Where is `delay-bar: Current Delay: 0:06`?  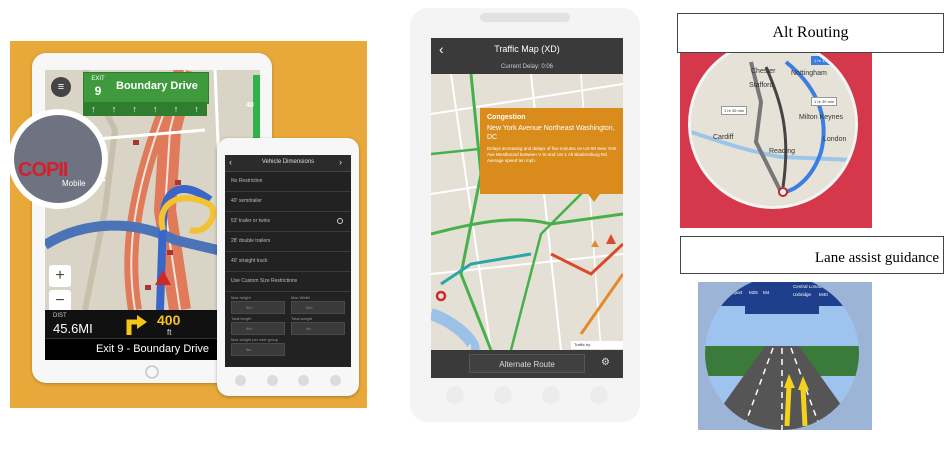
delay-bar: Current Delay: 0:06 is located at coordinates (527, 68).